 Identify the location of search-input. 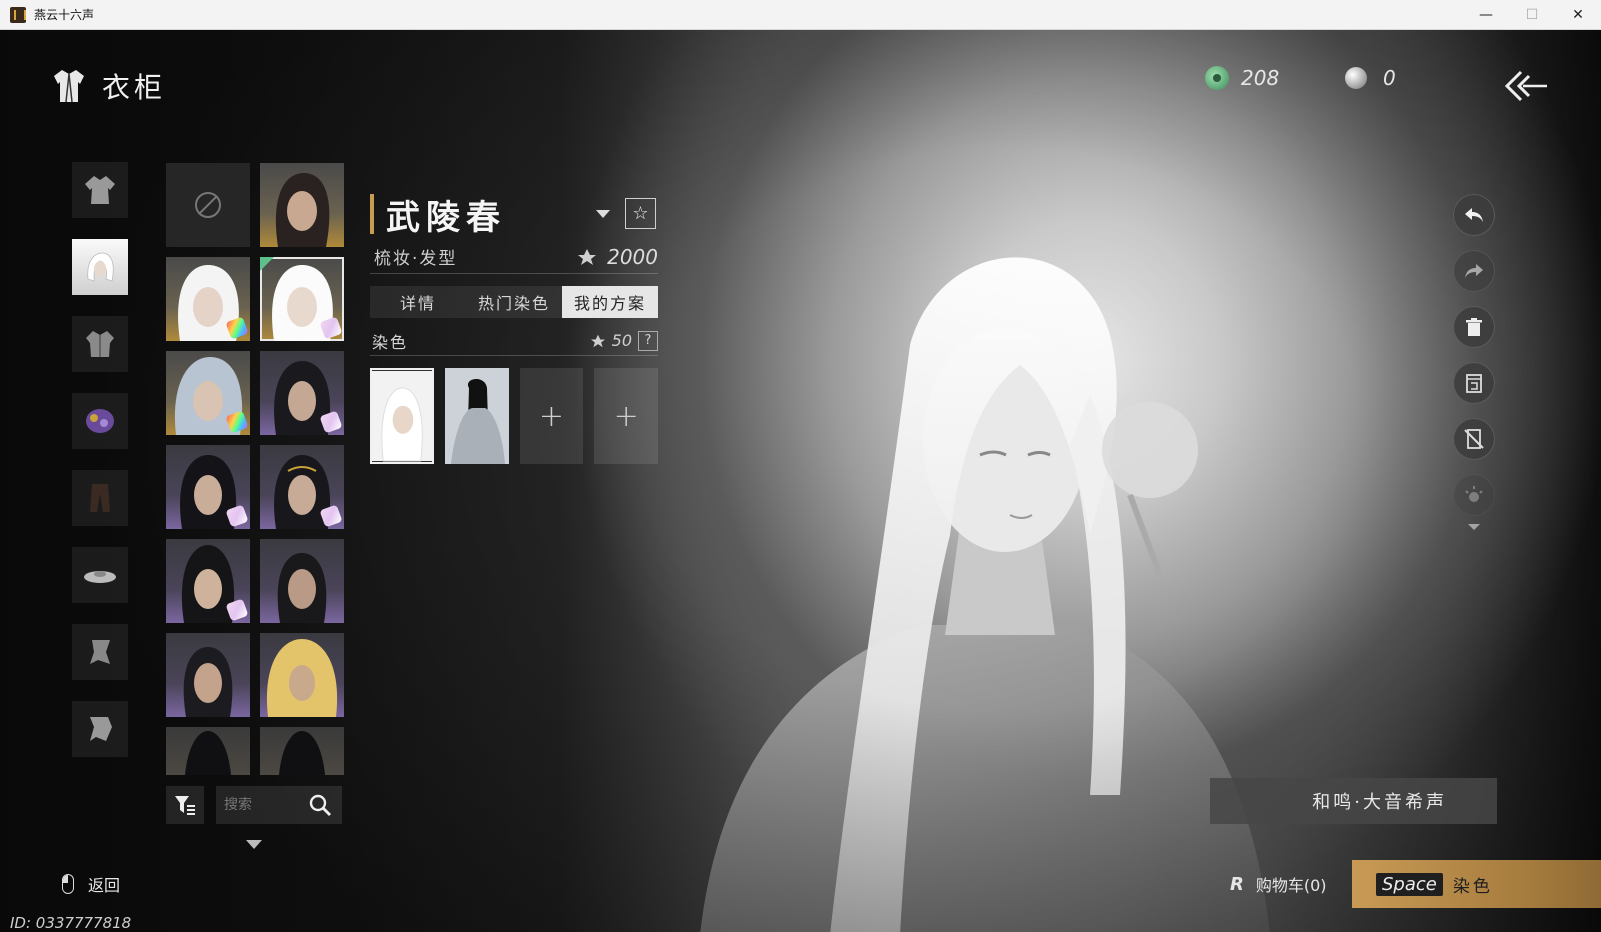
(259, 805).